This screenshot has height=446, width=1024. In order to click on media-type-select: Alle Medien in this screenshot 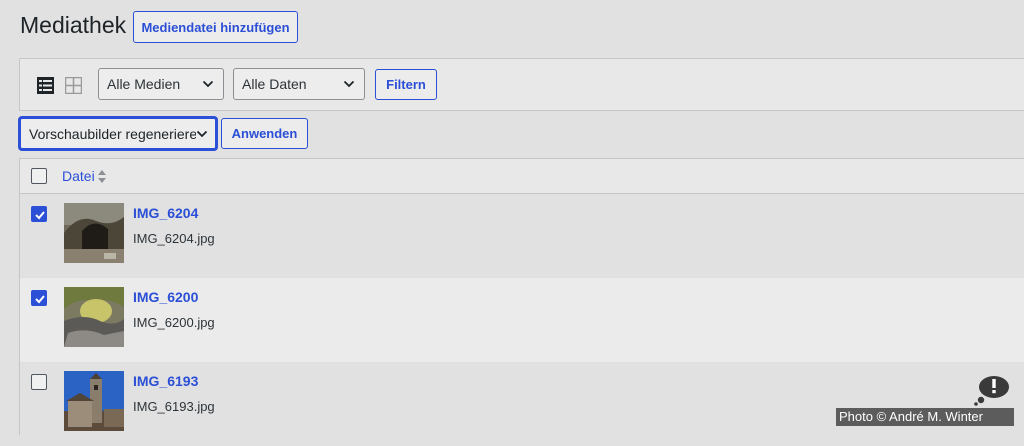, I will do `click(161, 84)`.